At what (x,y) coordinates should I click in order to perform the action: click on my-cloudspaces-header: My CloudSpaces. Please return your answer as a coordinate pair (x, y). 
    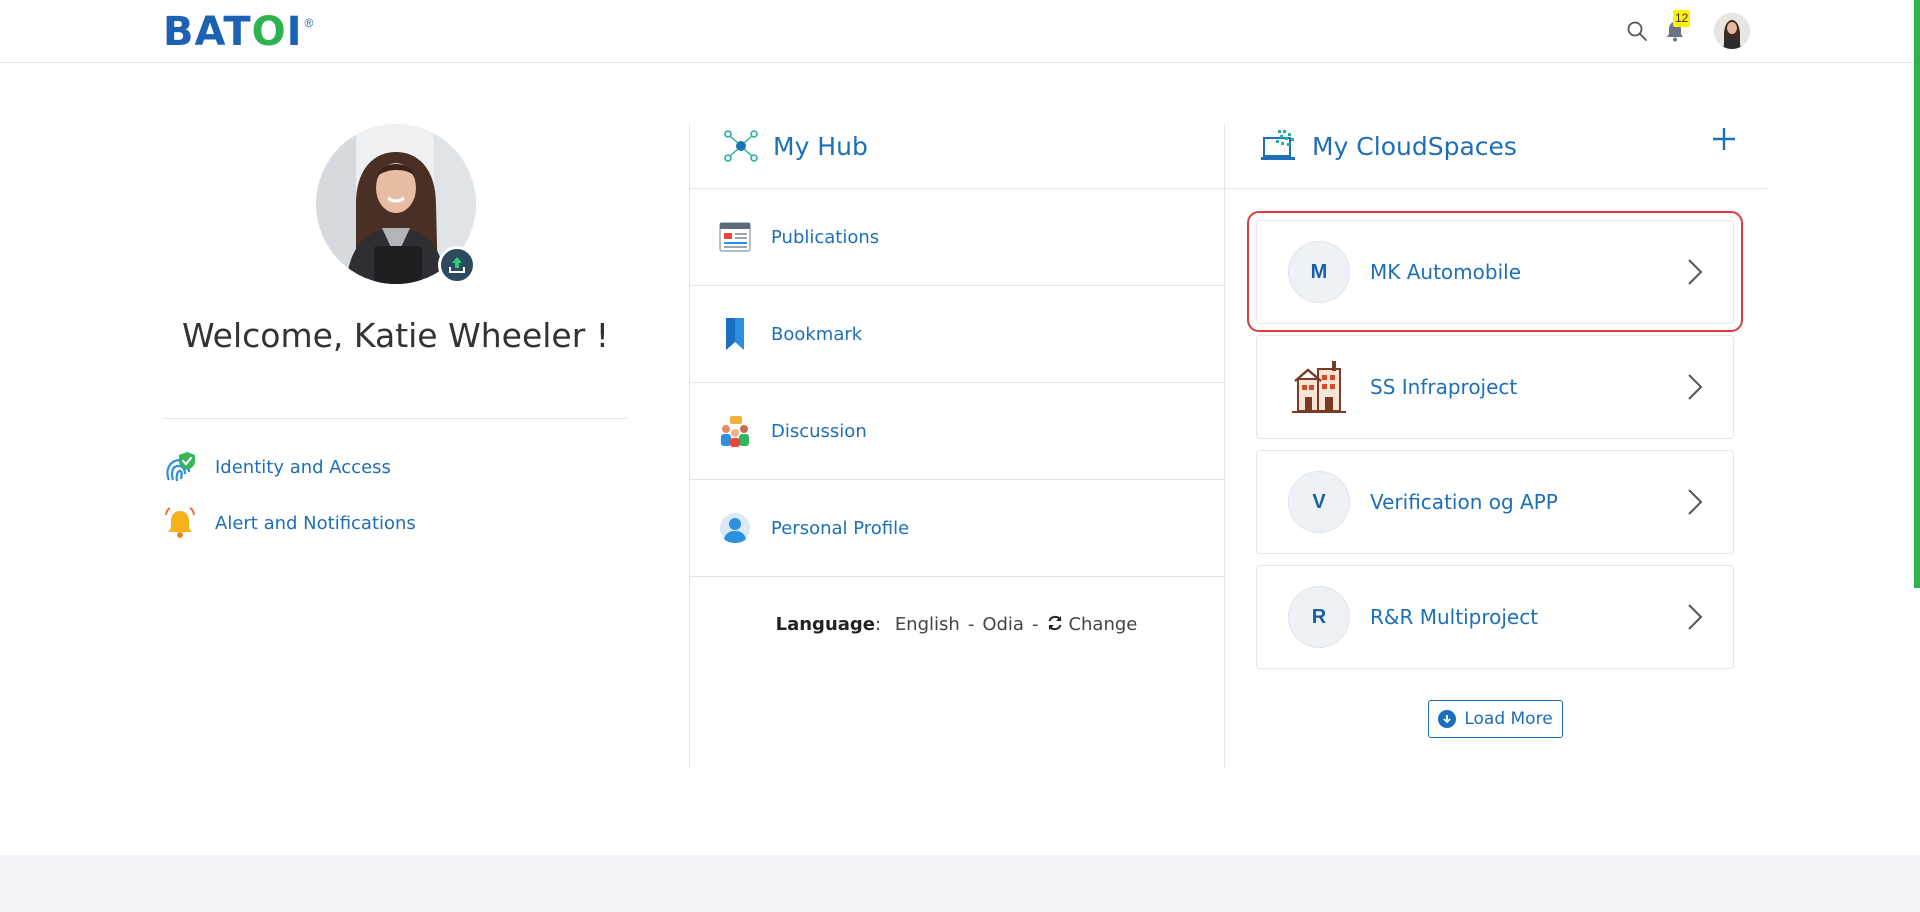
    Looking at the image, I should click on (1388, 146).